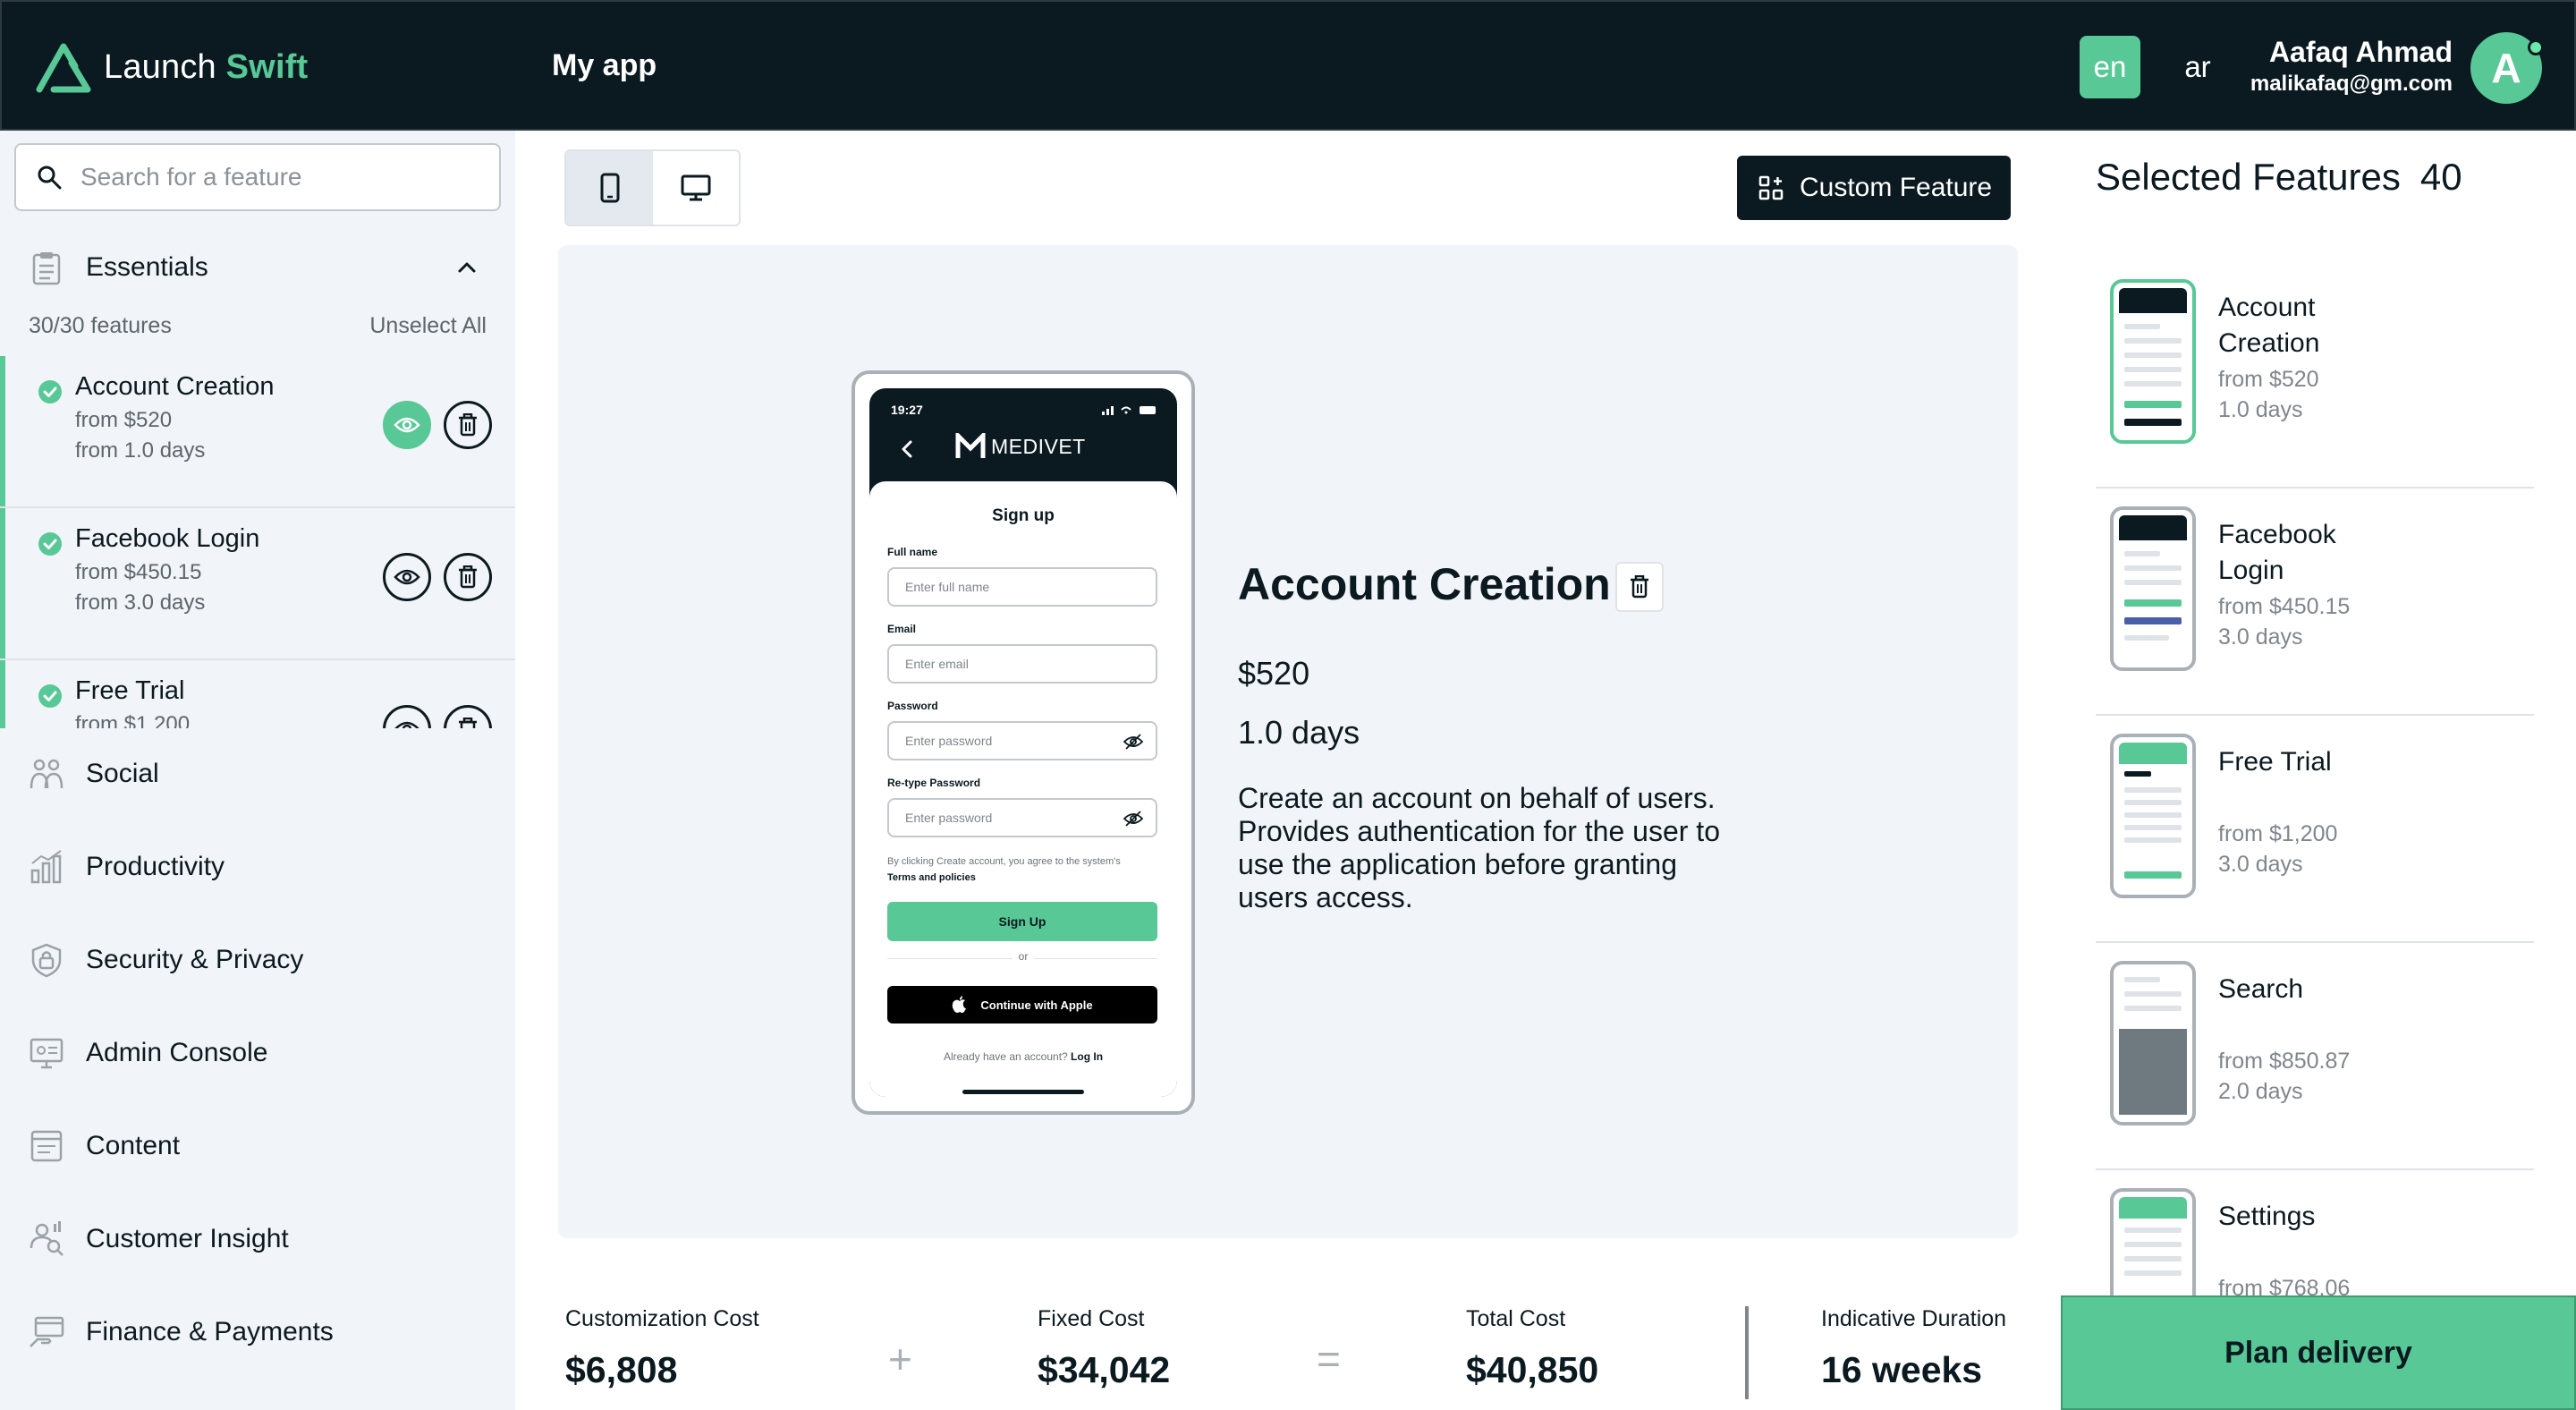 This screenshot has height=1410, width=2576. Describe the element at coordinates (1087, 1057) in the screenshot. I see `login-link: Log In` at that location.